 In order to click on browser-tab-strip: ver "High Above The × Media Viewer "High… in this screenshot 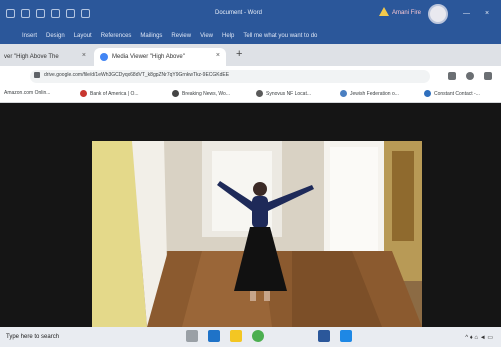, I will do `click(250, 55)`.